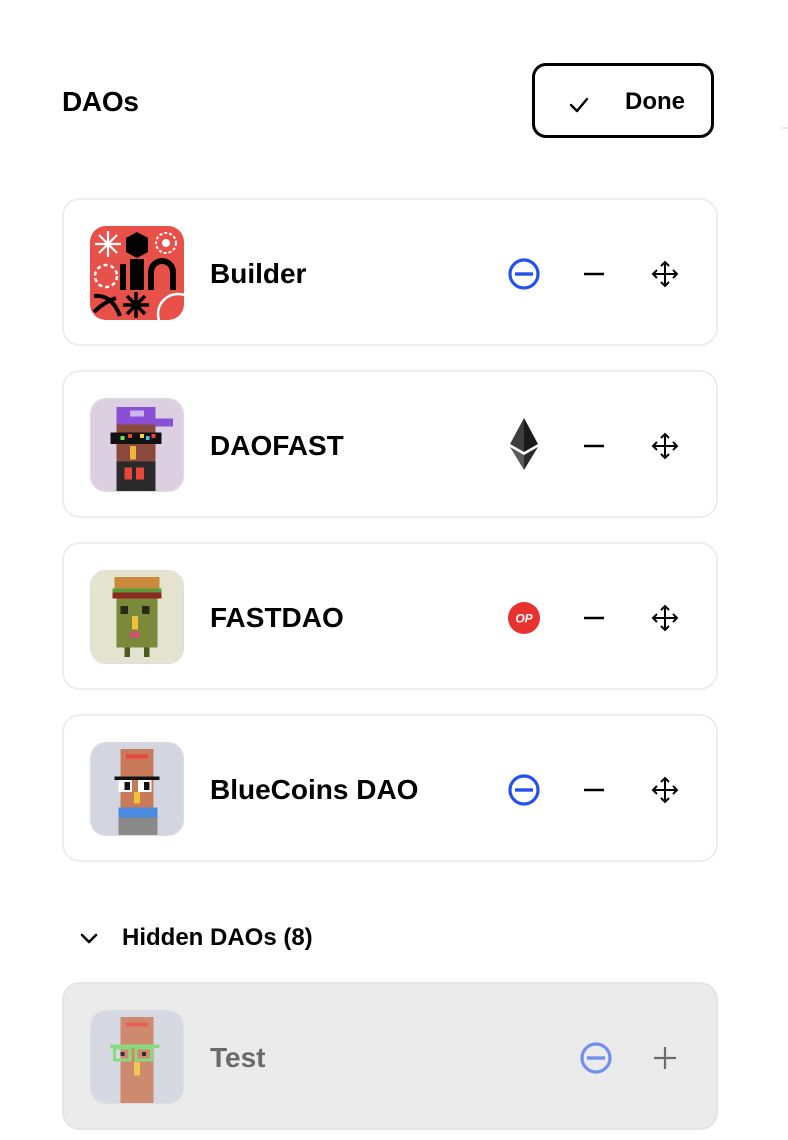 The height and width of the screenshot is (1140, 788). I want to click on dao-card-fastdao: FASTDAO OP, so click(390, 616).